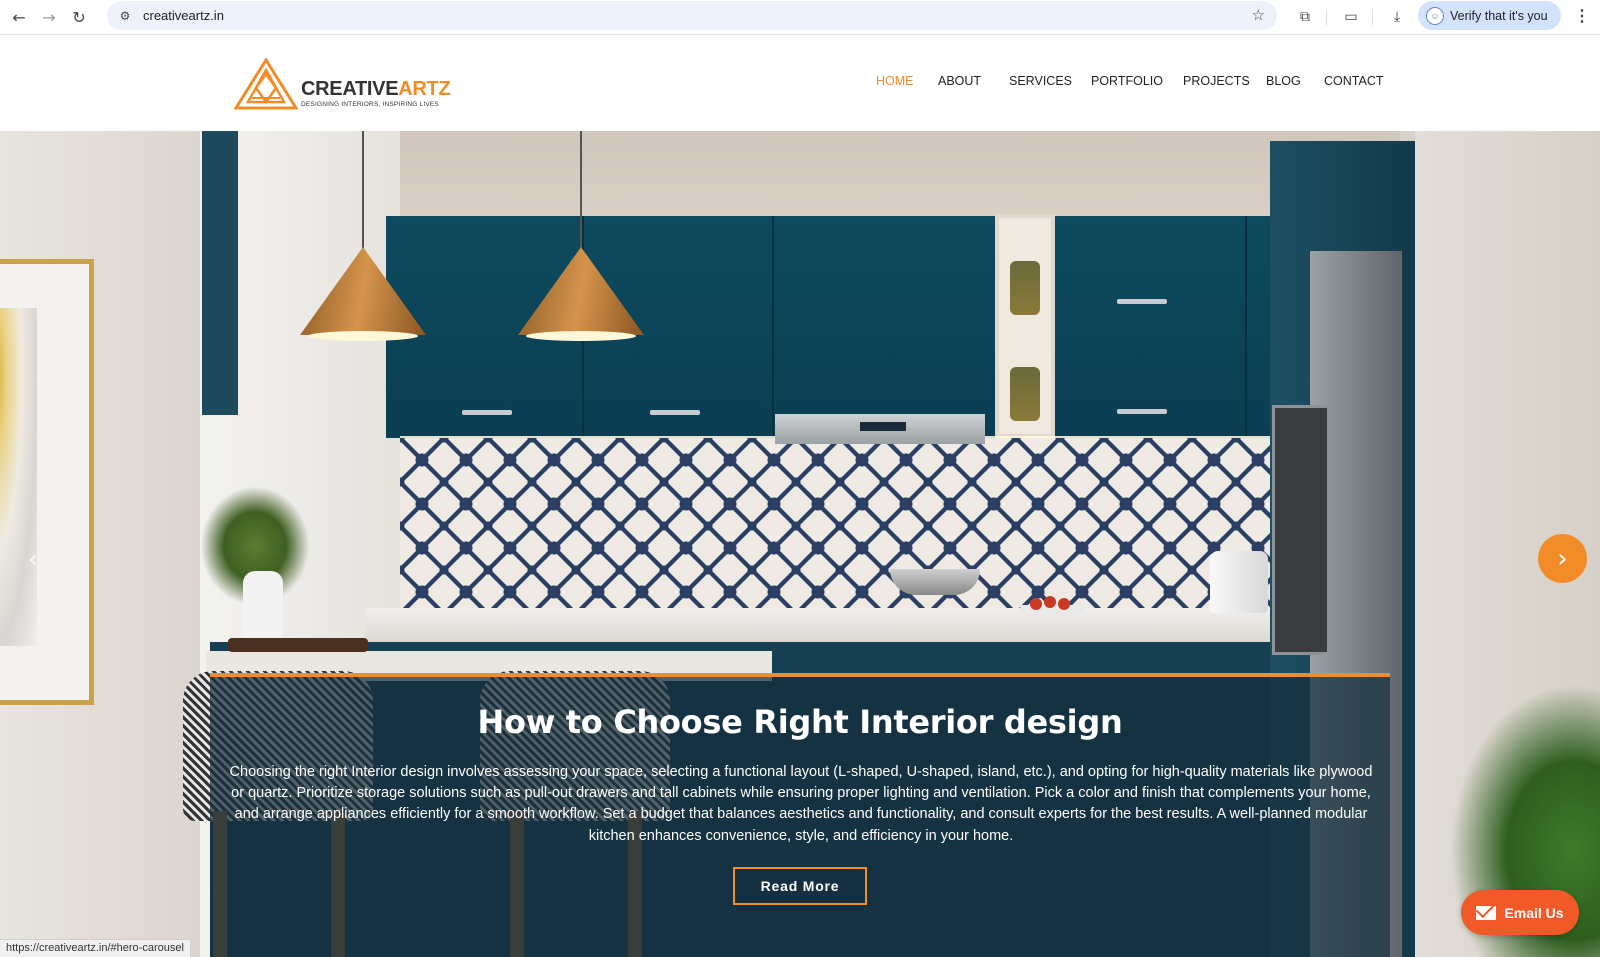 The height and width of the screenshot is (957, 1600). I want to click on nav-portfolio: PORTFOLIO, so click(1127, 81).